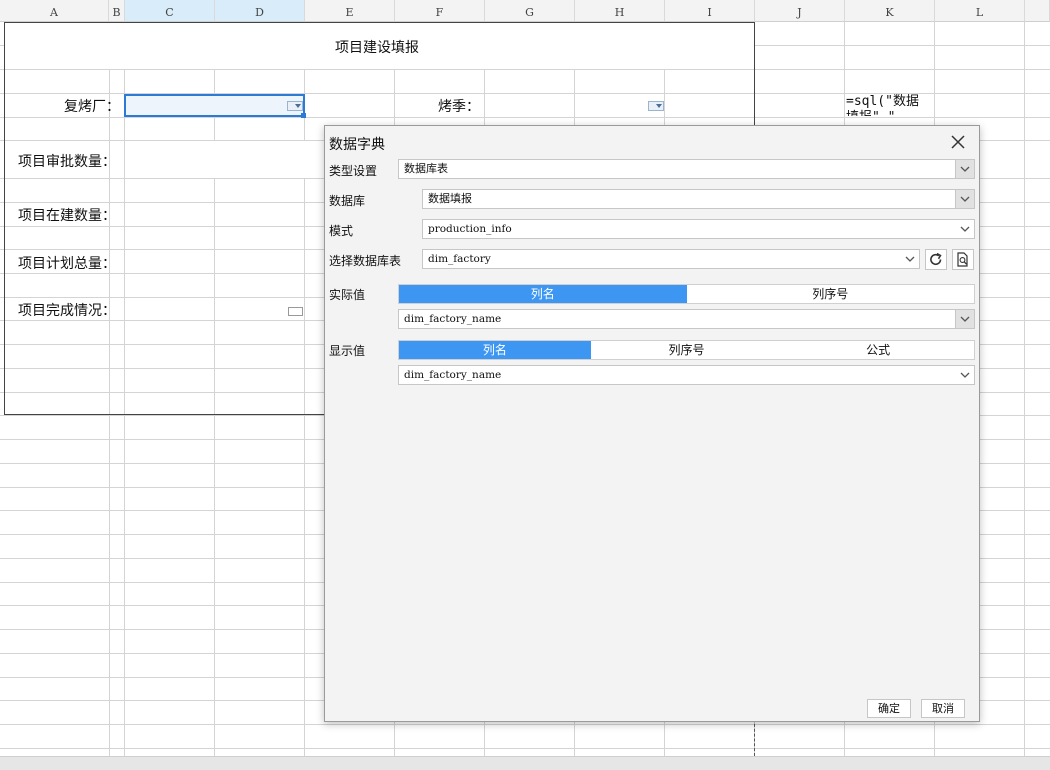  What do you see at coordinates (303, 115) in the screenshot?
I see `selection-fill-handle` at bounding box center [303, 115].